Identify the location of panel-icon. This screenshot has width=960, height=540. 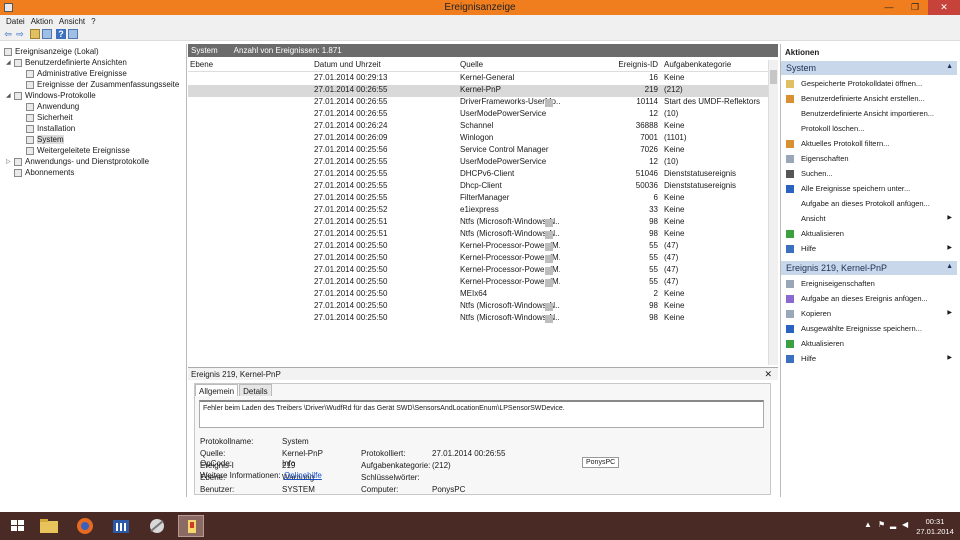
(47, 34).